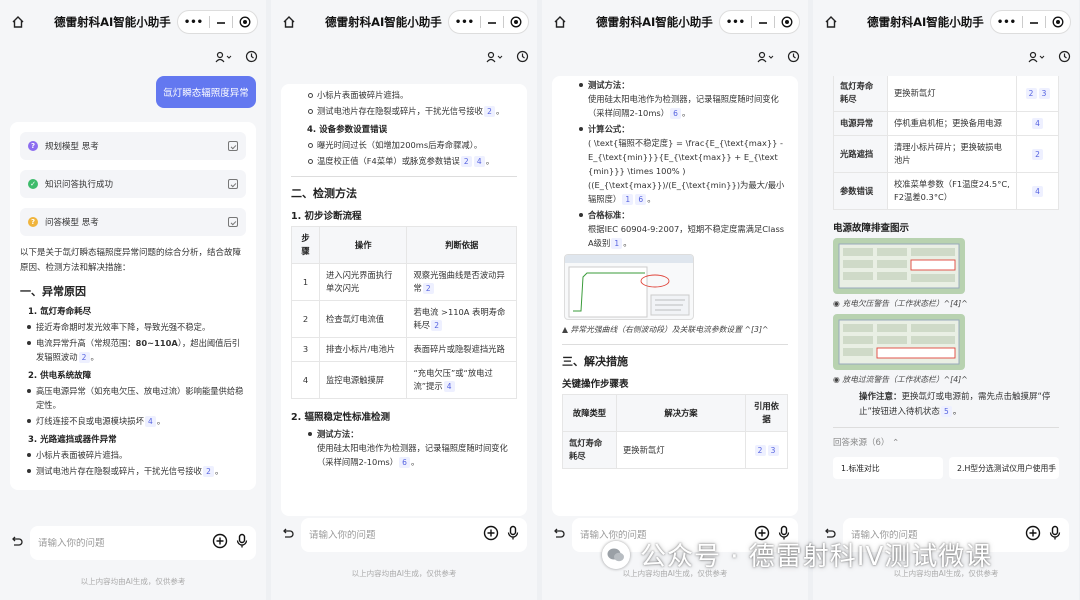 The width and height of the screenshot is (1080, 600). I want to click on sources-toggle: 回答来源（6） ⌃, so click(946, 443).